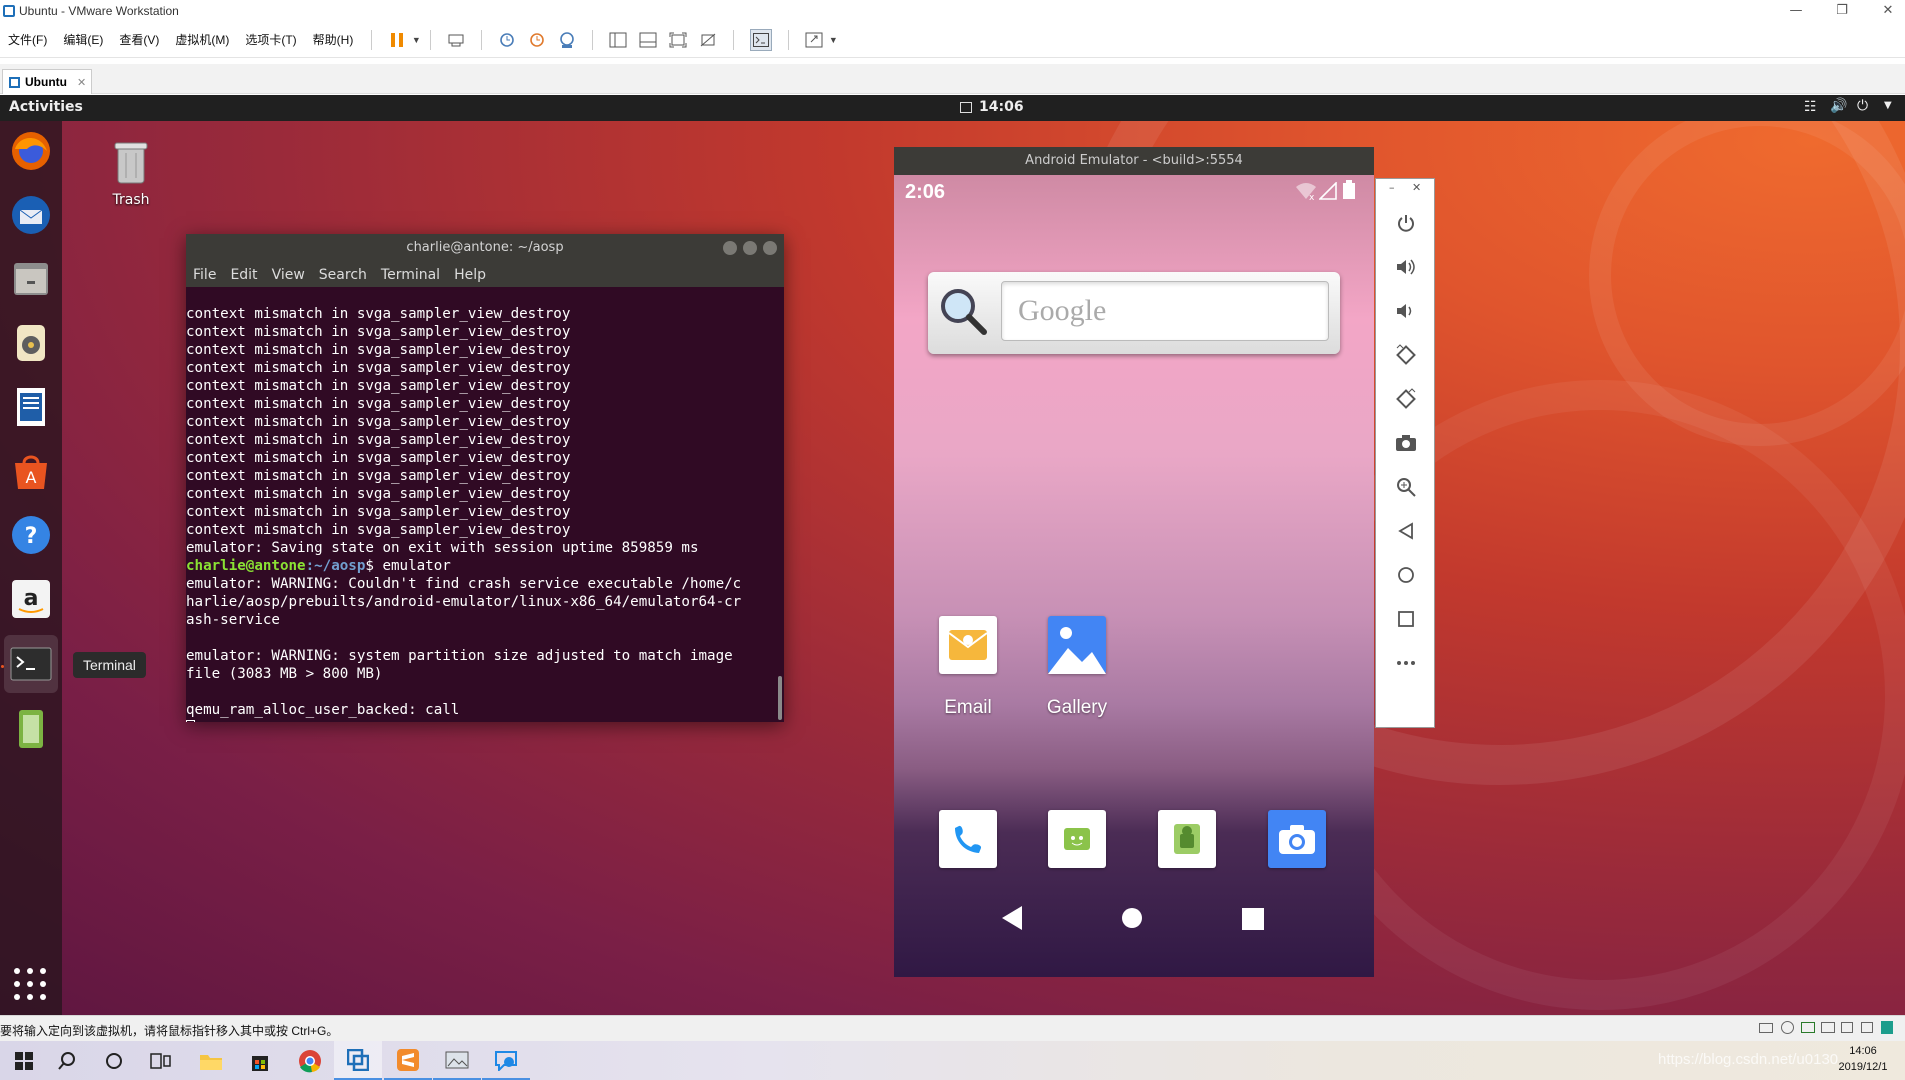 The height and width of the screenshot is (1080, 1905). Describe the element at coordinates (1406, 487) in the screenshot. I see `zoom-icon` at that location.